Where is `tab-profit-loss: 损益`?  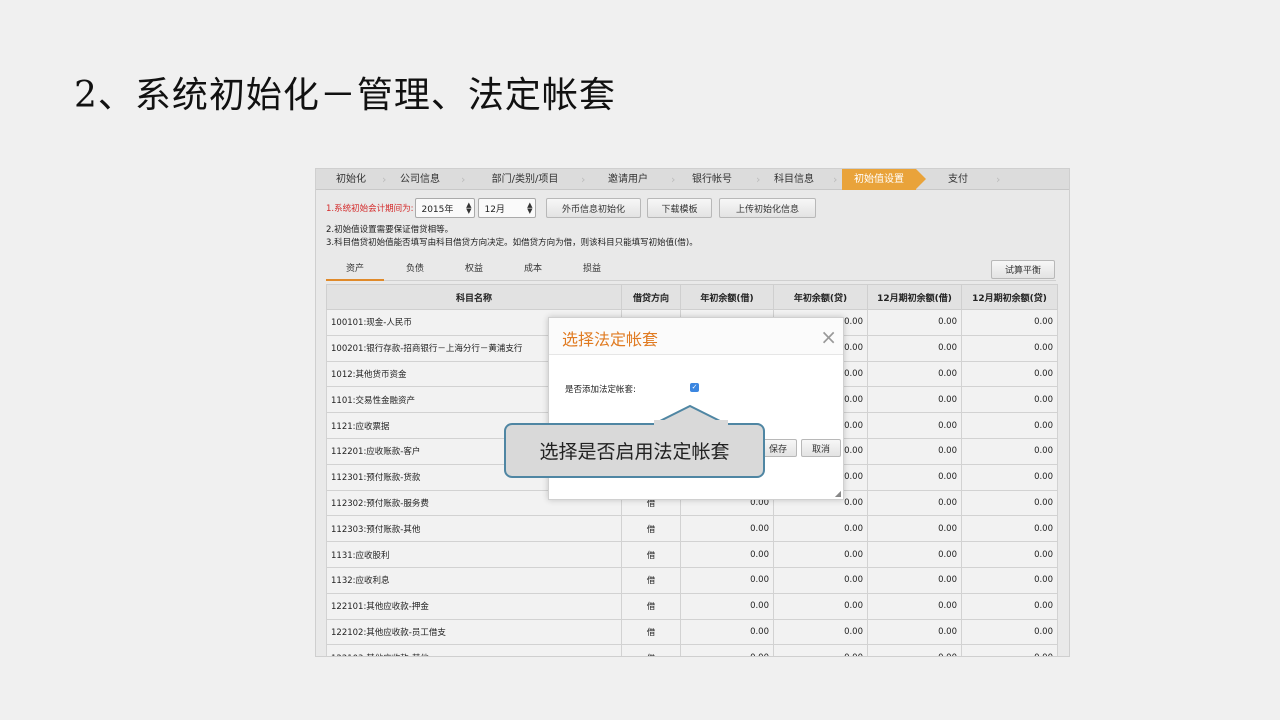 tab-profit-loss: 损益 is located at coordinates (592, 270).